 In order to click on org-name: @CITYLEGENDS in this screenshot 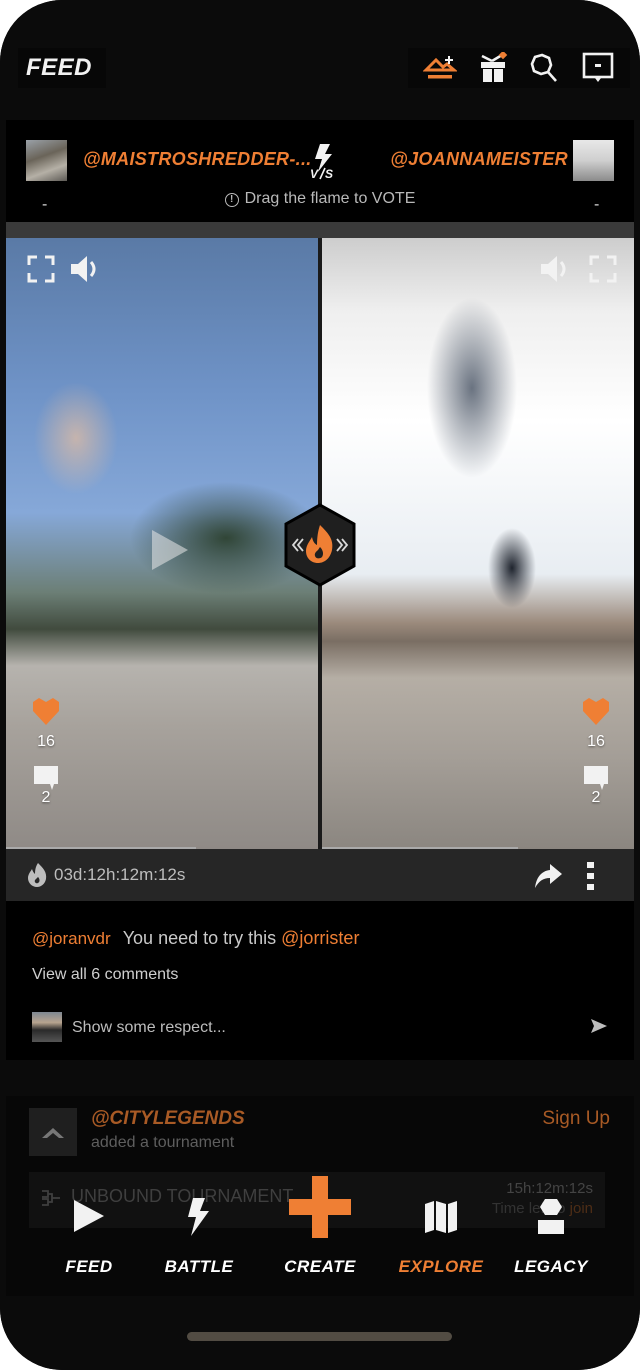, I will do `click(168, 1119)`.